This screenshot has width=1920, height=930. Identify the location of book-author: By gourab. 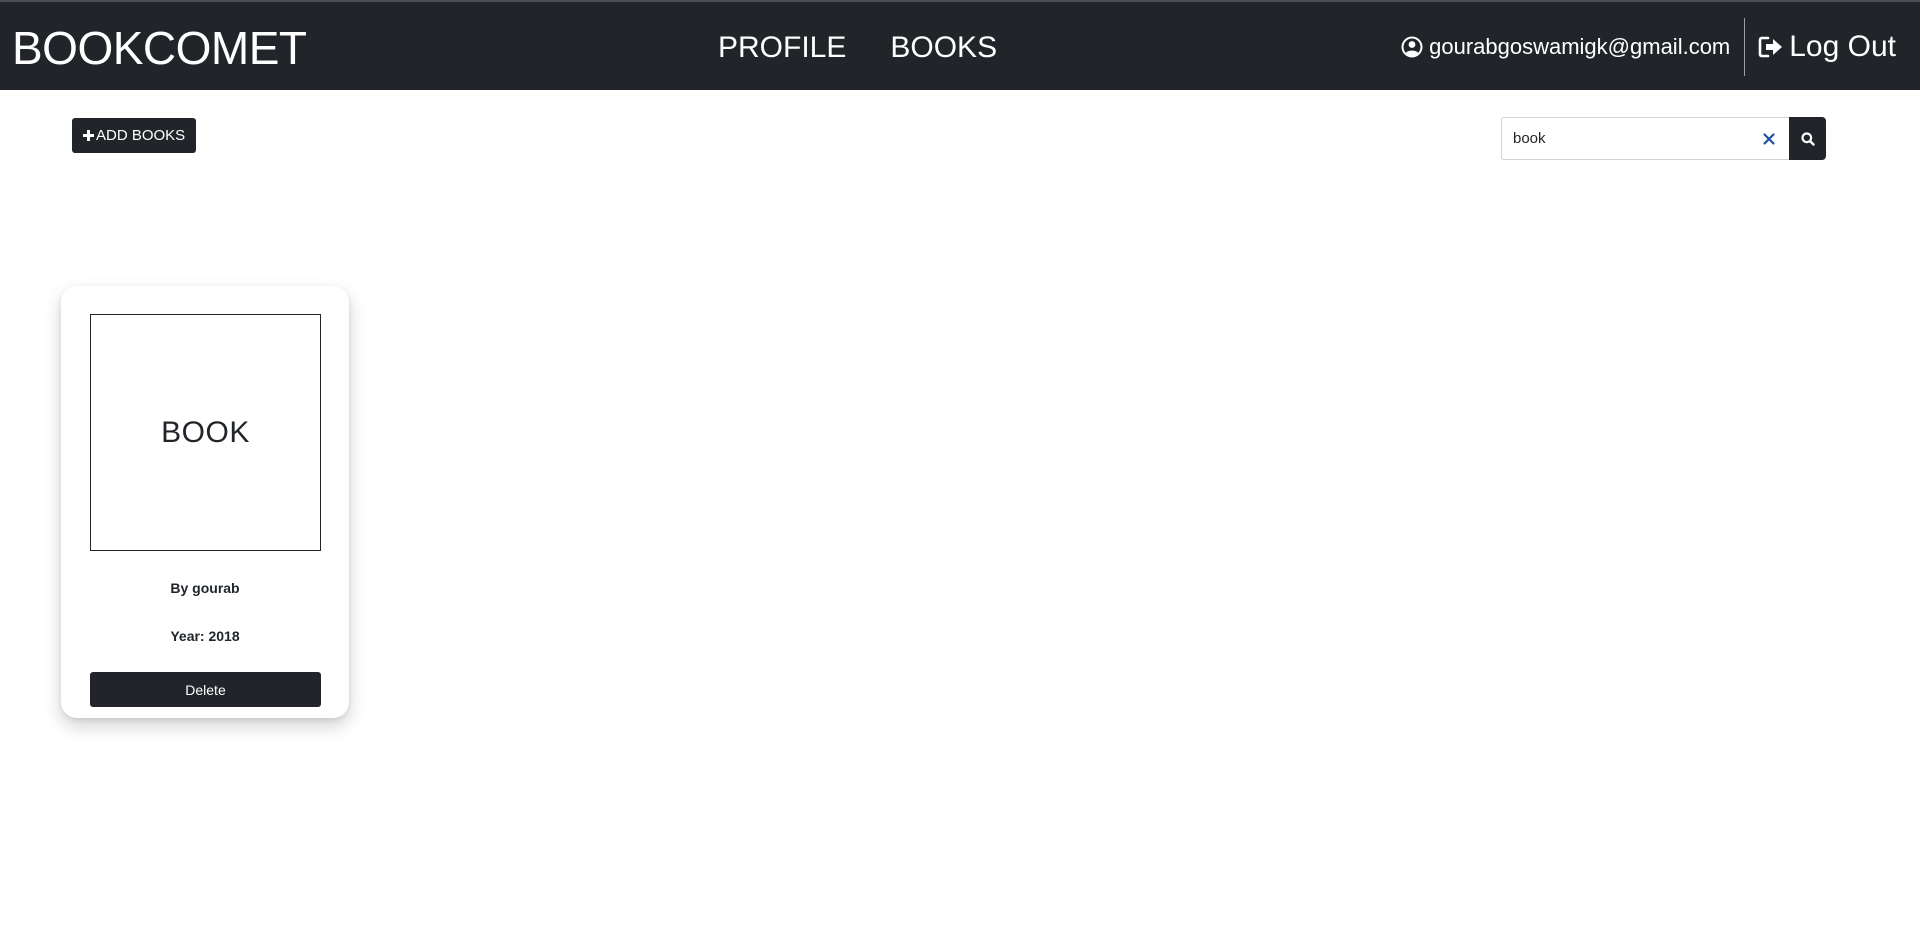
(205, 588).